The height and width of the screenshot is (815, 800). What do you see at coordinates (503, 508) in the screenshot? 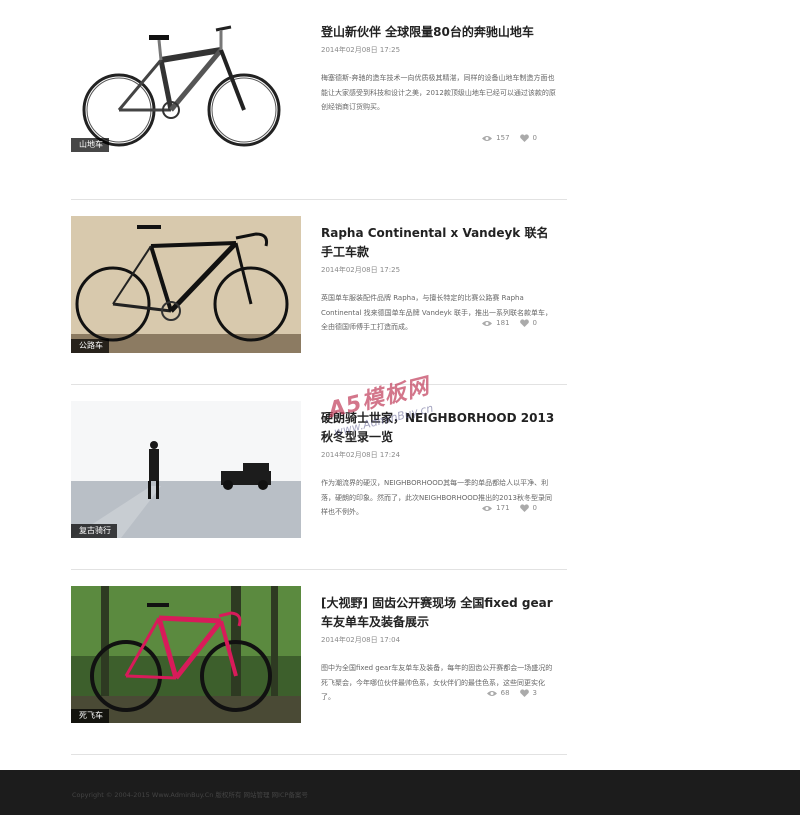
I see `view-count-value: 171` at bounding box center [503, 508].